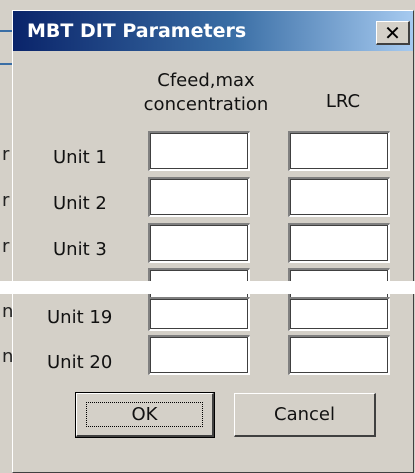  What do you see at coordinates (199, 243) in the screenshot?
I see `unit-3-cfeed-field` at bounding box center [199, 243].